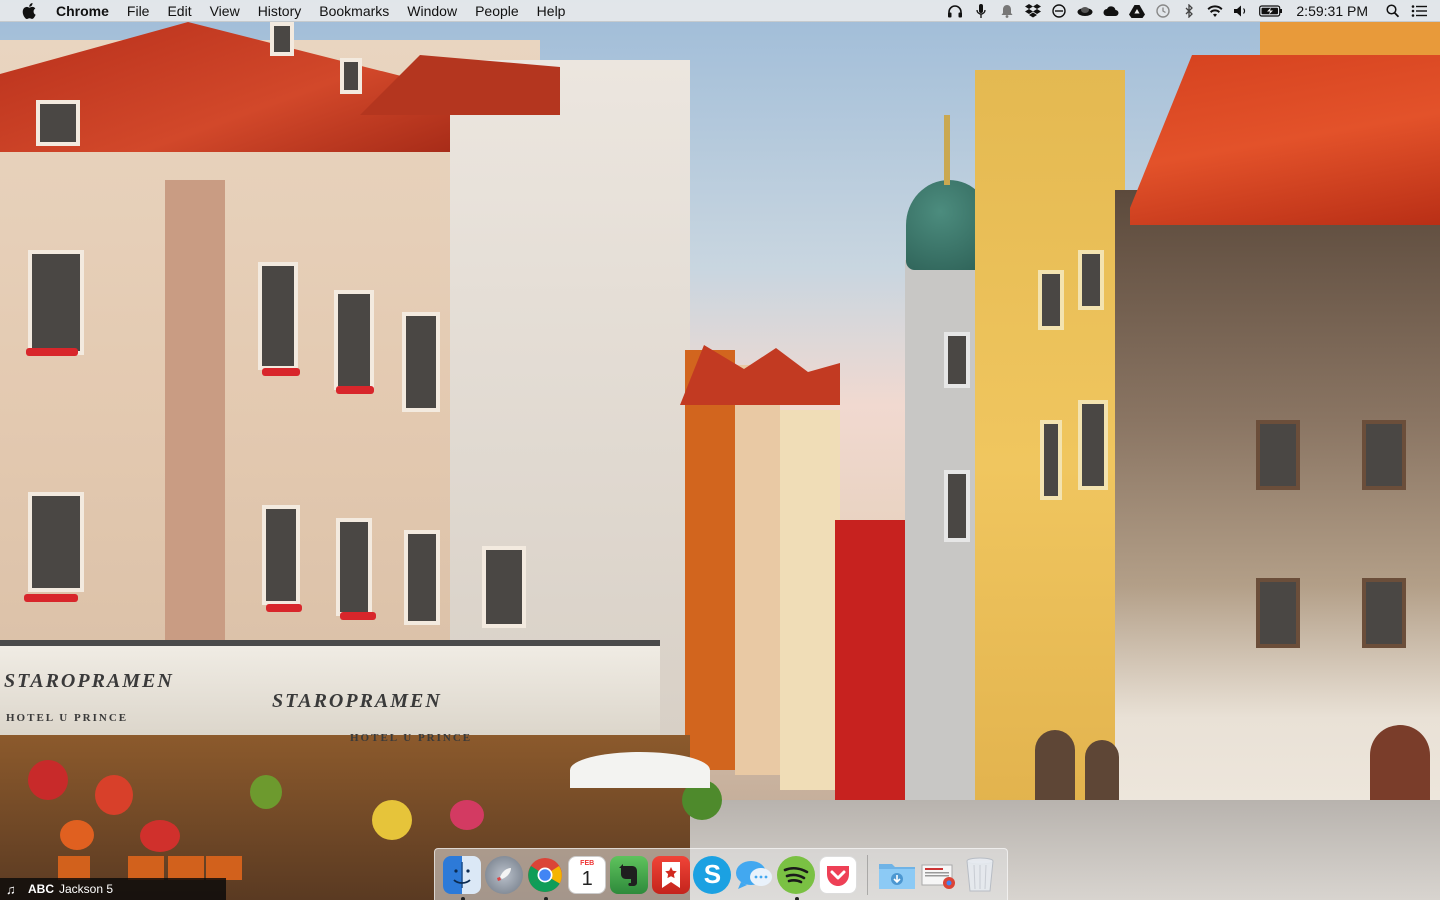 The height and width of the screenshot is (900, 1440). What do you see at coordinates (1111, 11) in the screenshot?
I see `cloud-icon` at bounding box center [1111, 11].